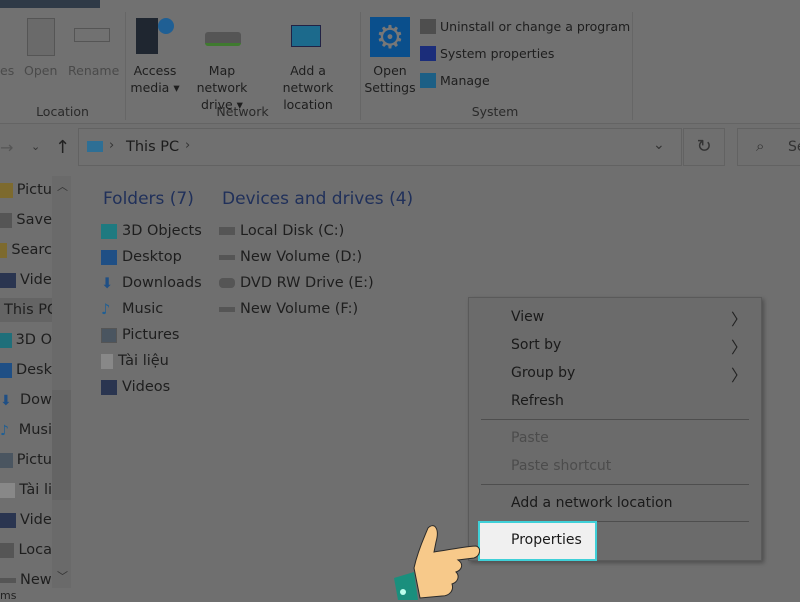  Describe the element at coordinates (530, 438) in the screenshot. I see `menu-item-paste: Paste` at that location.